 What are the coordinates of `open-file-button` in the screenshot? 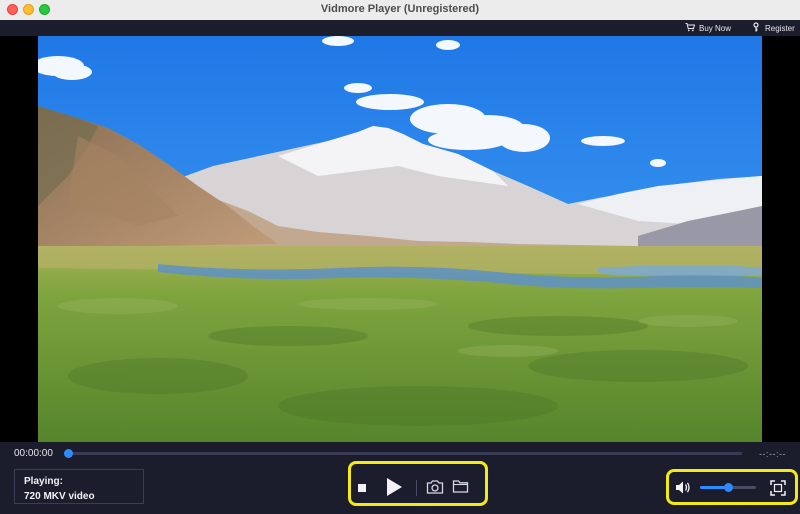 It's located at (460, 486).